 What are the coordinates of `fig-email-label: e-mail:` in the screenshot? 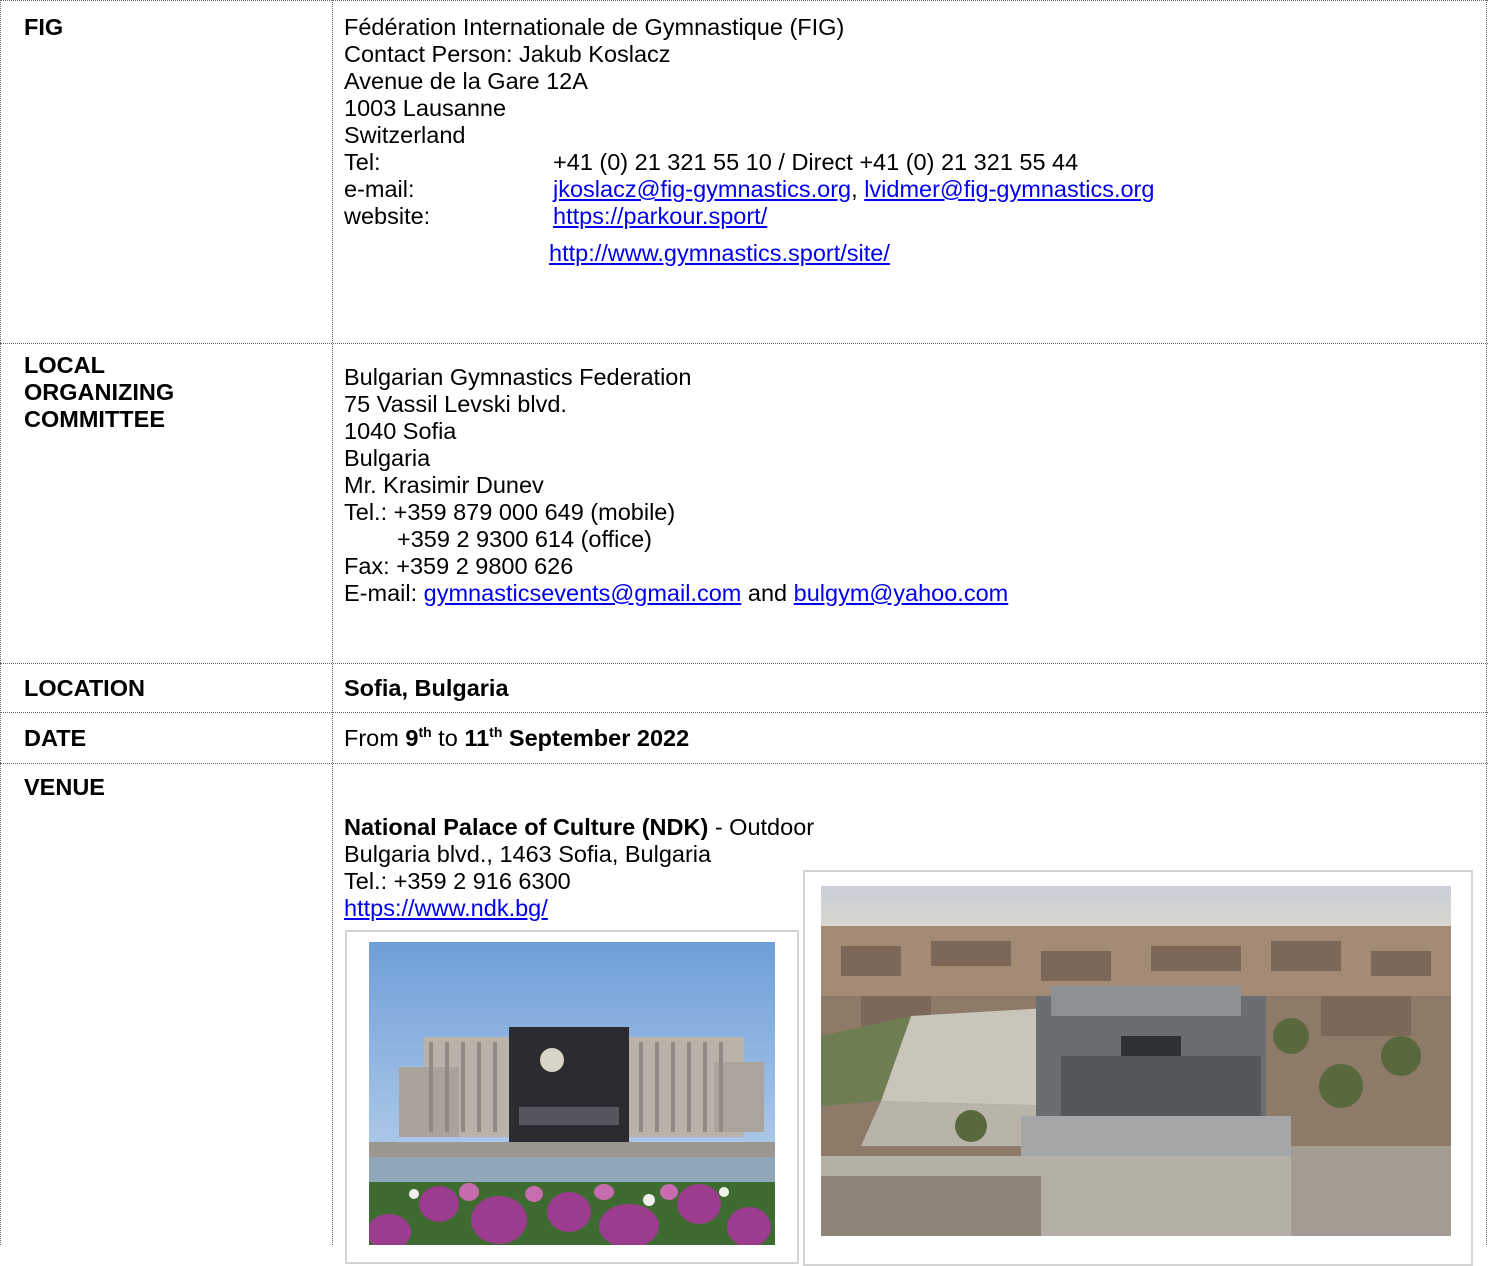 It's located at (379, 189).